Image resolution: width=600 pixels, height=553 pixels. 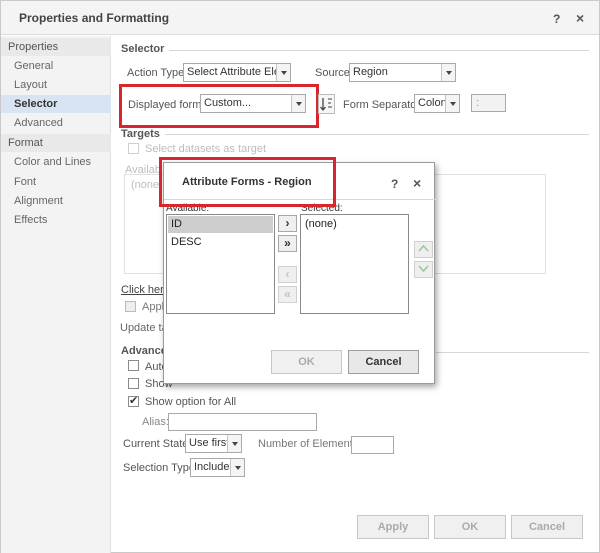 I want to click on current-state-select: Use first, so click(x=213, y=443).